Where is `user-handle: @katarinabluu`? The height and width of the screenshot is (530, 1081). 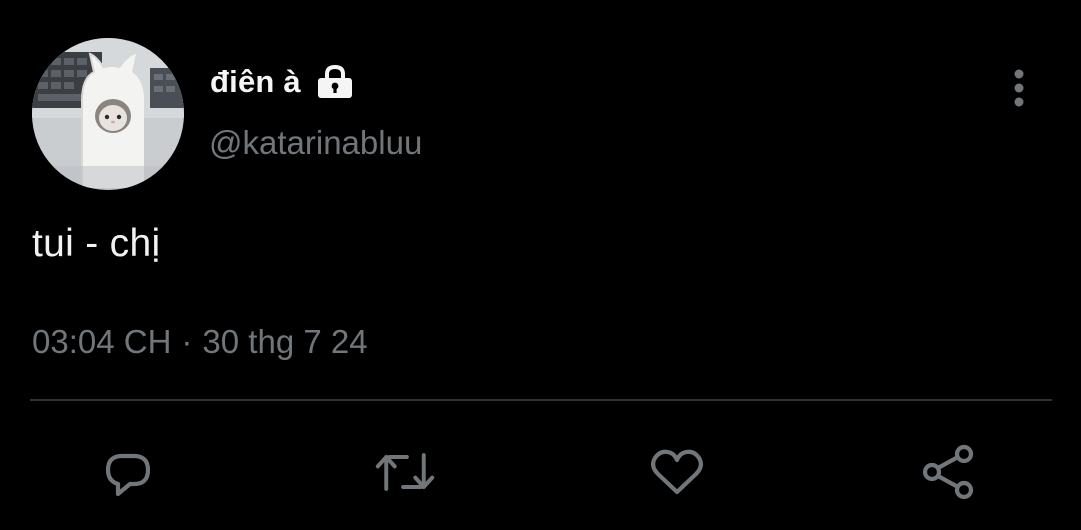 user-handle: @katarinabluu is located at coordinates (315, 143).